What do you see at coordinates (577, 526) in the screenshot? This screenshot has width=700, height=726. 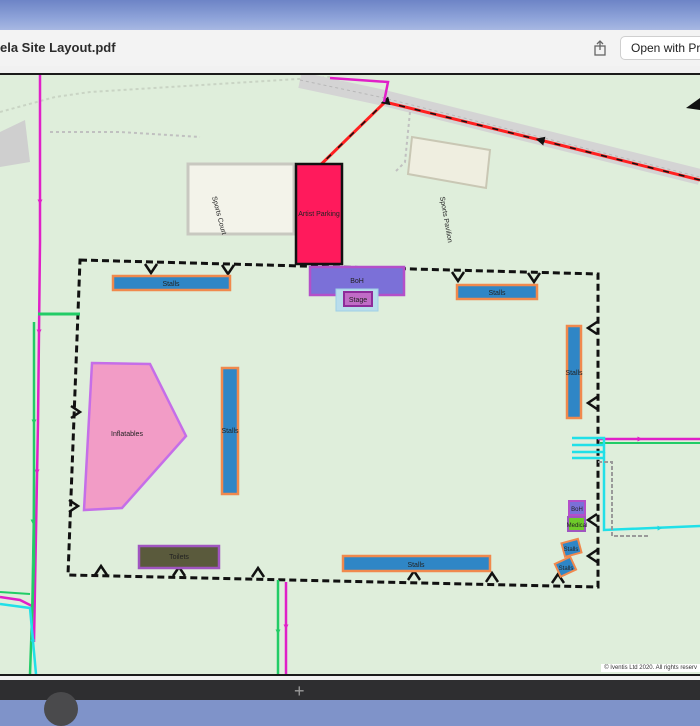 I see `medical-label: Medical` at bounding box center [577, 526].